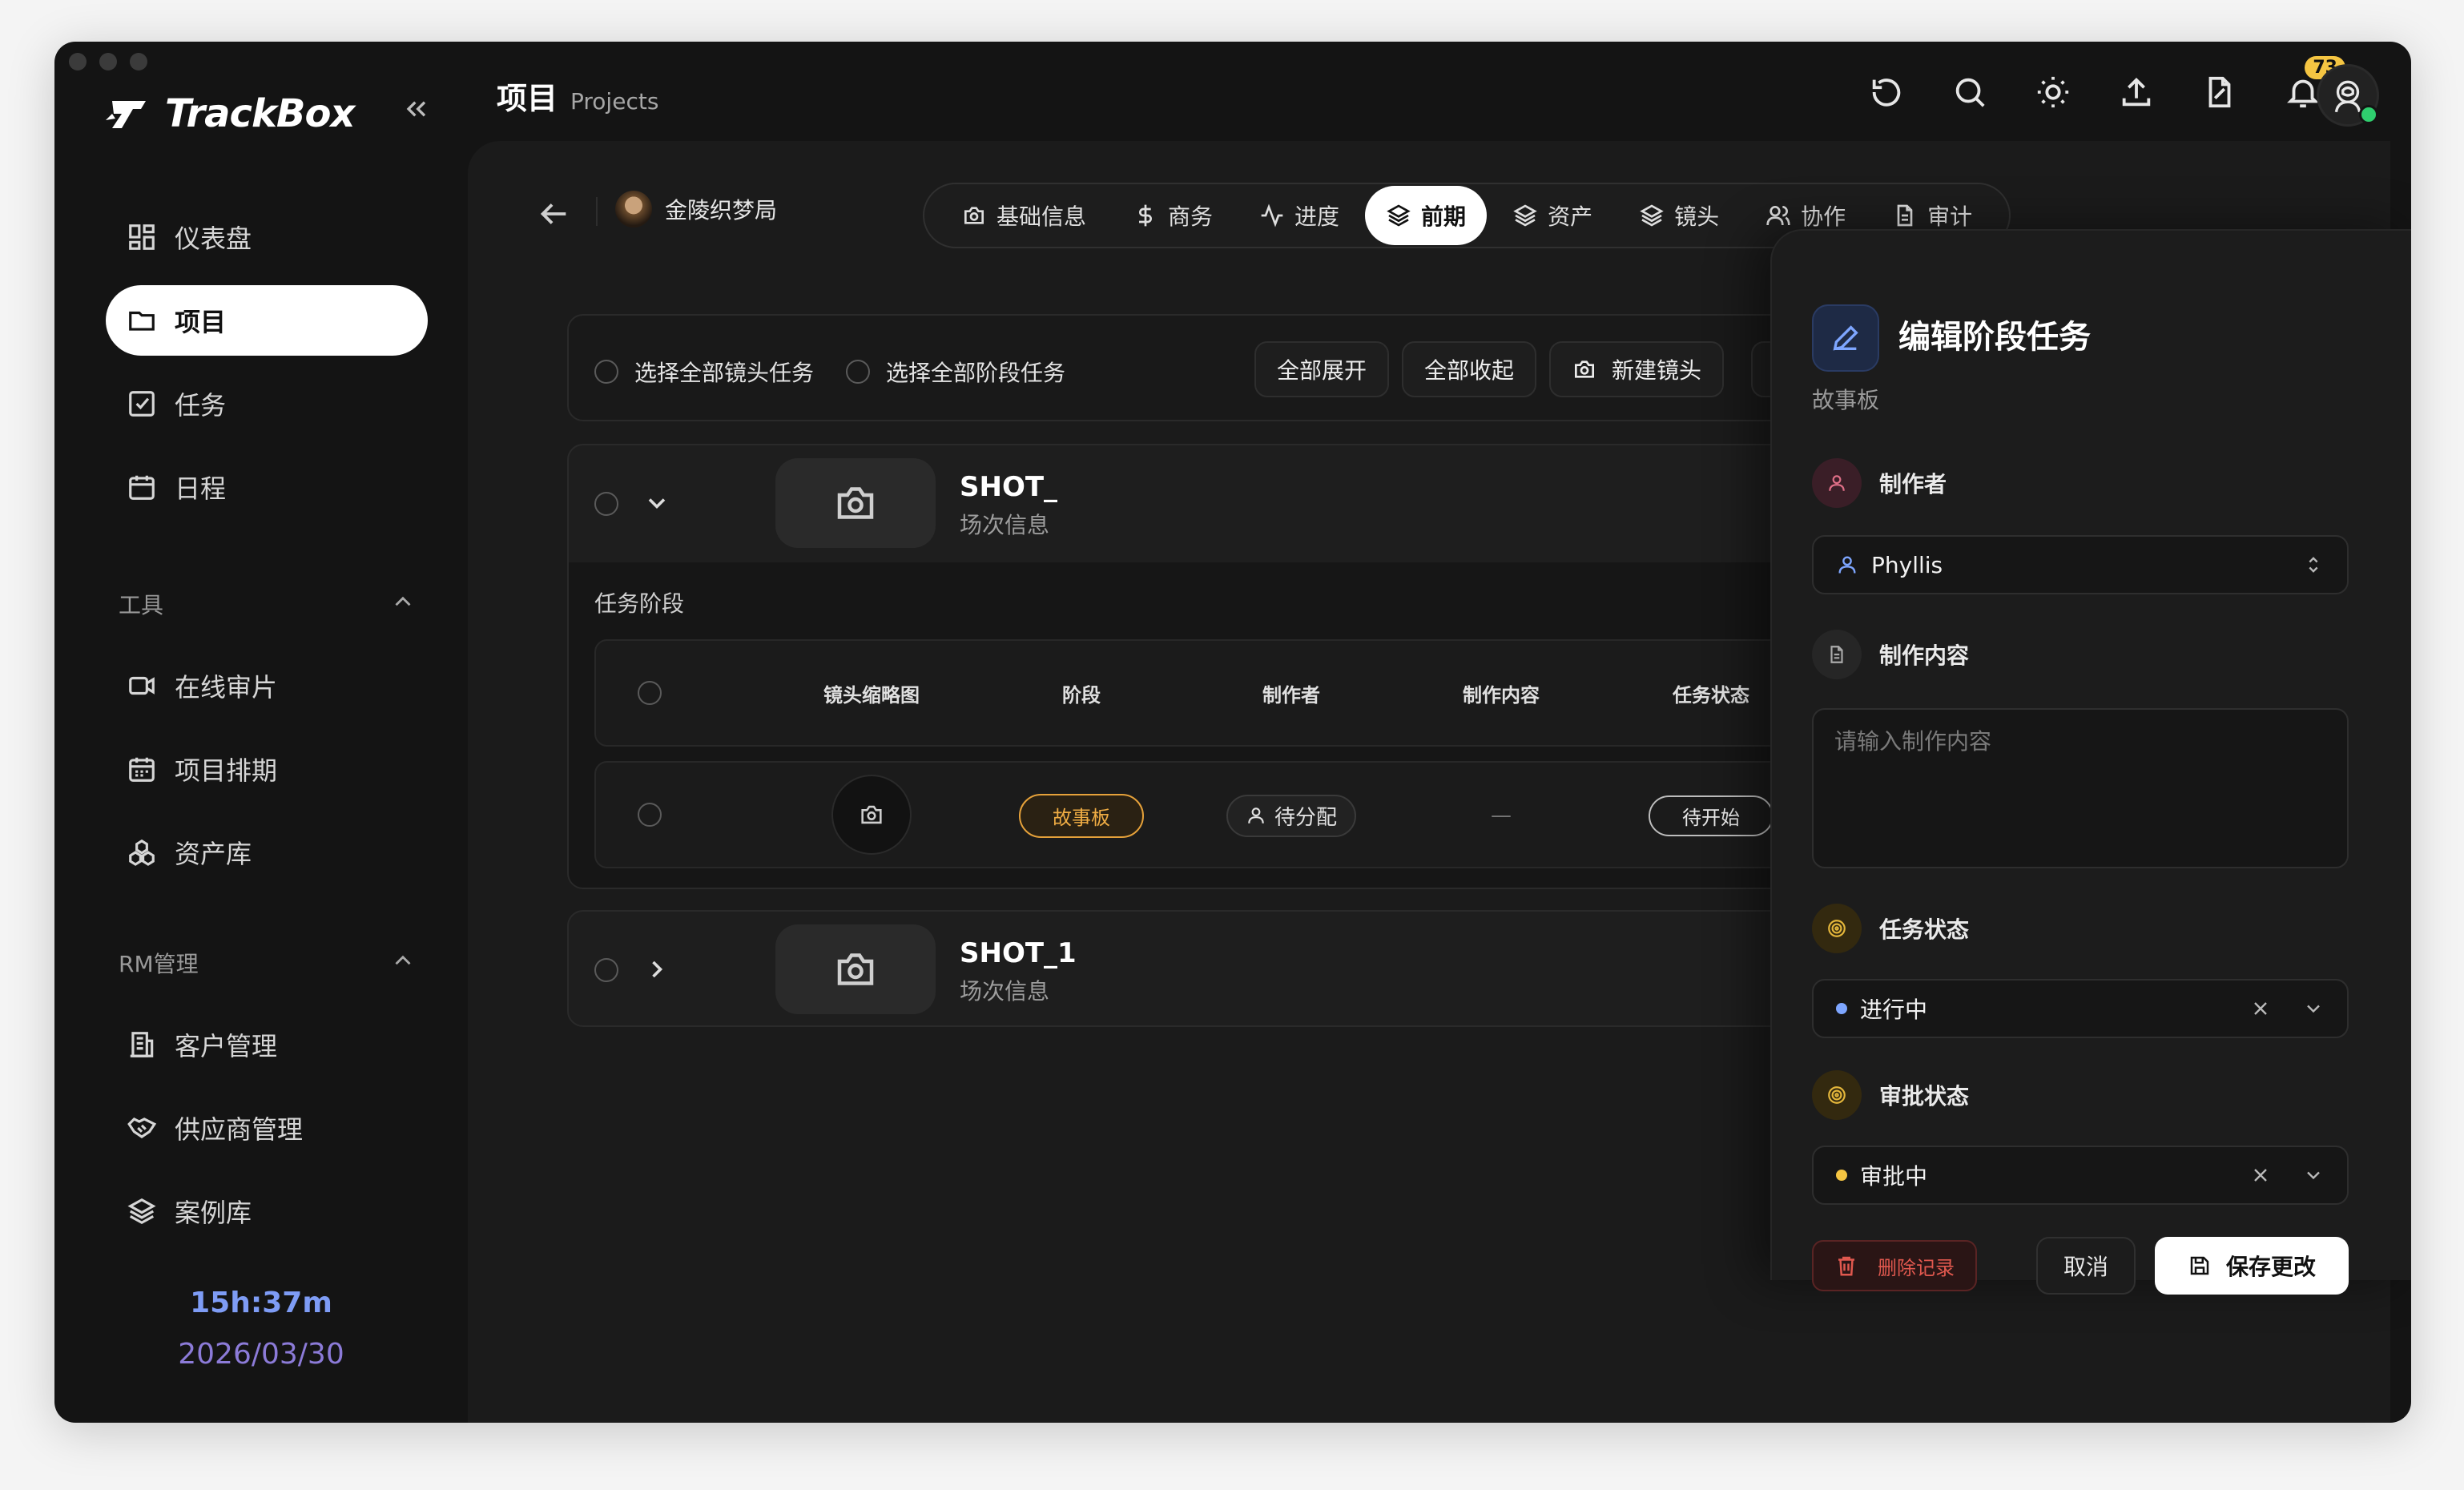  I want to click on tab-basic-info: 基础信息, so click(1023, 215).